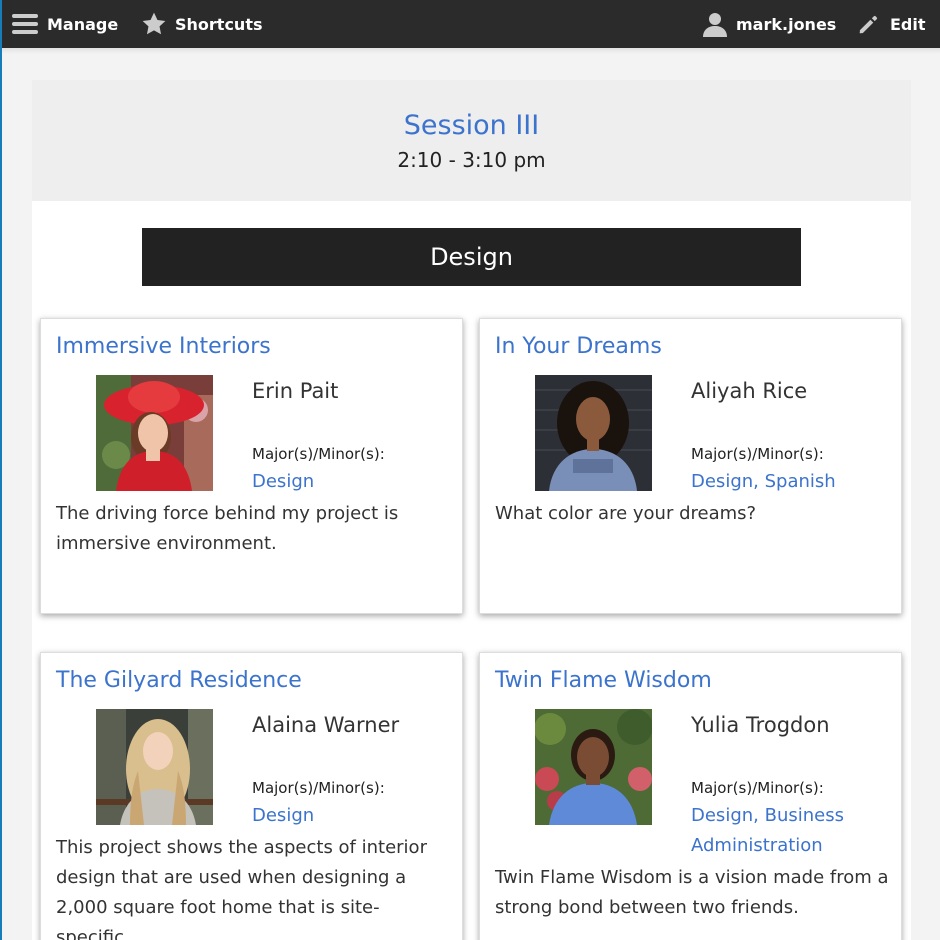 This screenshot has height=940, width=940. Describe the element at coordinates (791, 831) in the screenshot. I see `majors-list: Design, Business Administration` at that location.